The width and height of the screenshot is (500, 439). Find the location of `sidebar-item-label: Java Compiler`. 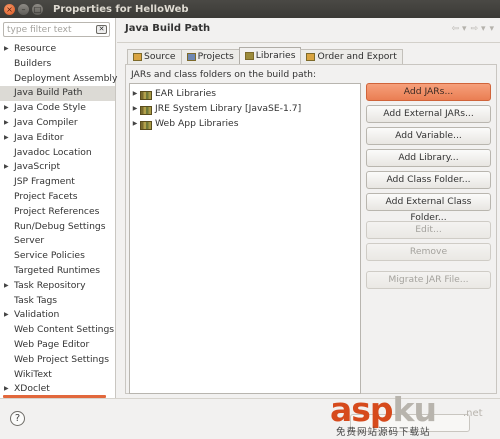

sidebar-item-label: Java Compiler is located at coordinates (46, 122).